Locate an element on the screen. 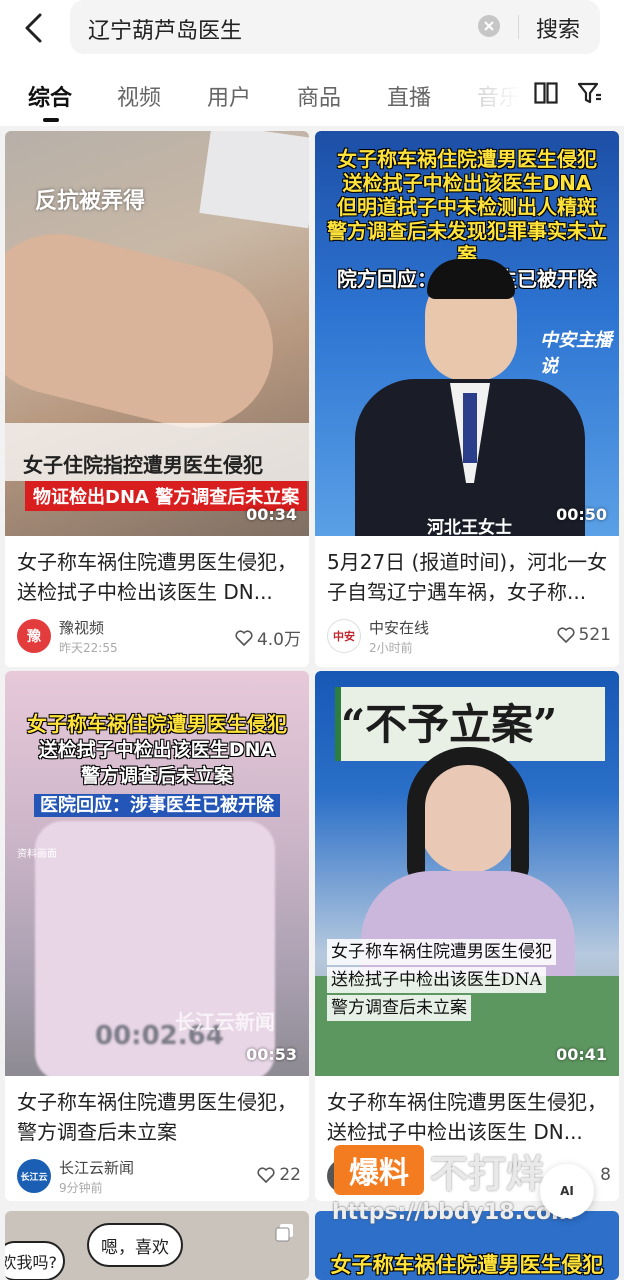 The height and width of the screenshot is (1280, 624). overlay-text-block: 女子称车祸住院遭男医生侵犯 送检拭子中检出该医生DNA 警方调查后未立案 is located at coordinates (467, 980).